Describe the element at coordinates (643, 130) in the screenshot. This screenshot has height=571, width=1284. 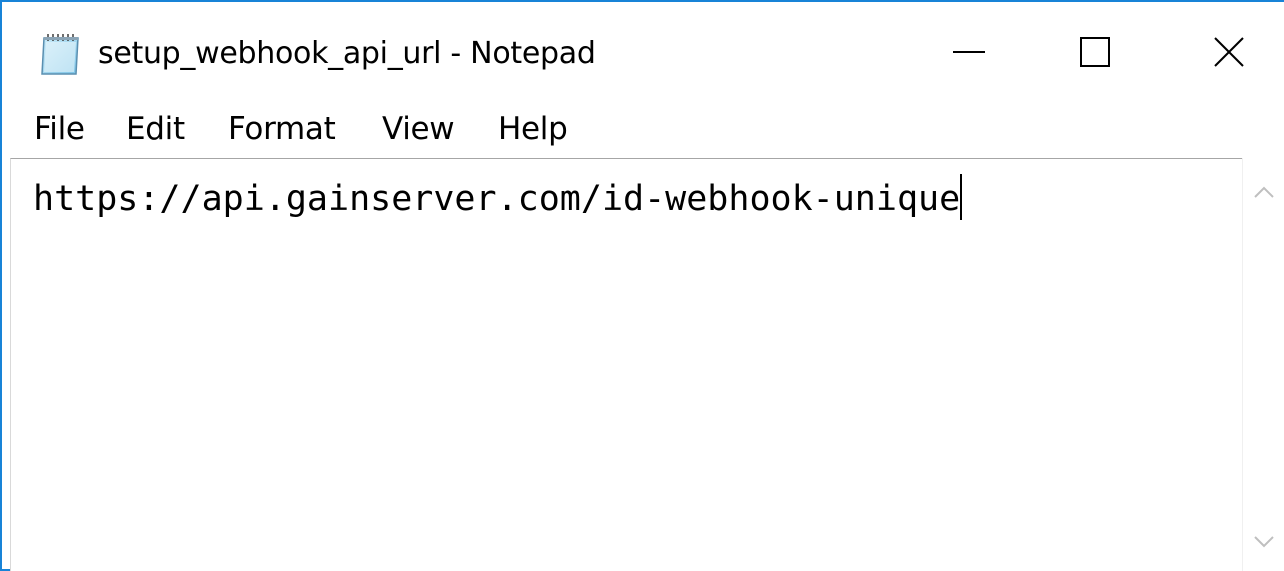
I see `menu-bar: File Edit Format View Help` at that location.